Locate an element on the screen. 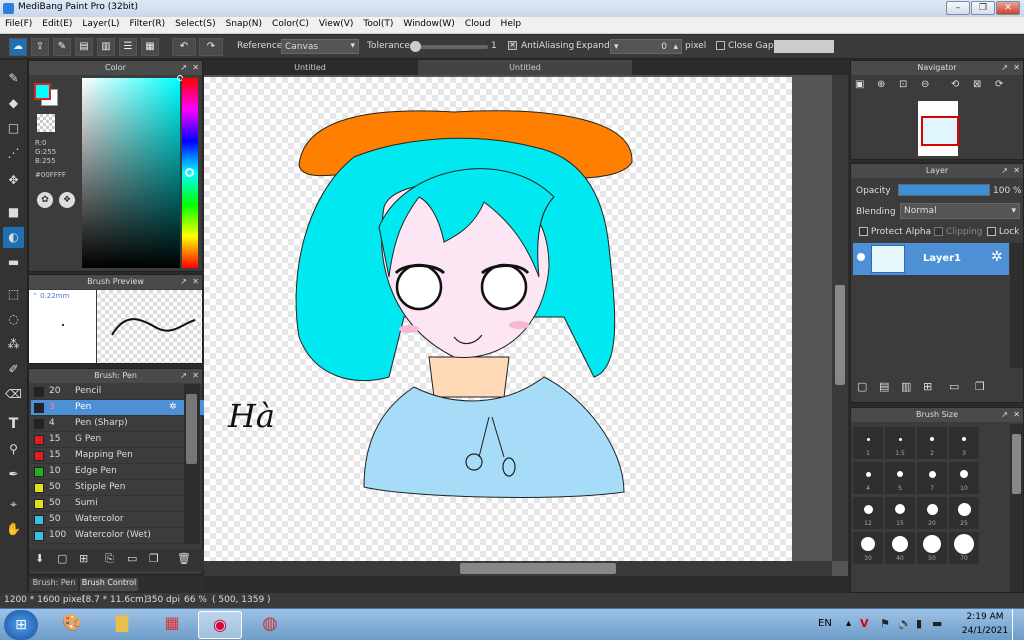 The image size is (1024, 640). operation-tool-icon: ⚲ is located at coordinates (13, 449).